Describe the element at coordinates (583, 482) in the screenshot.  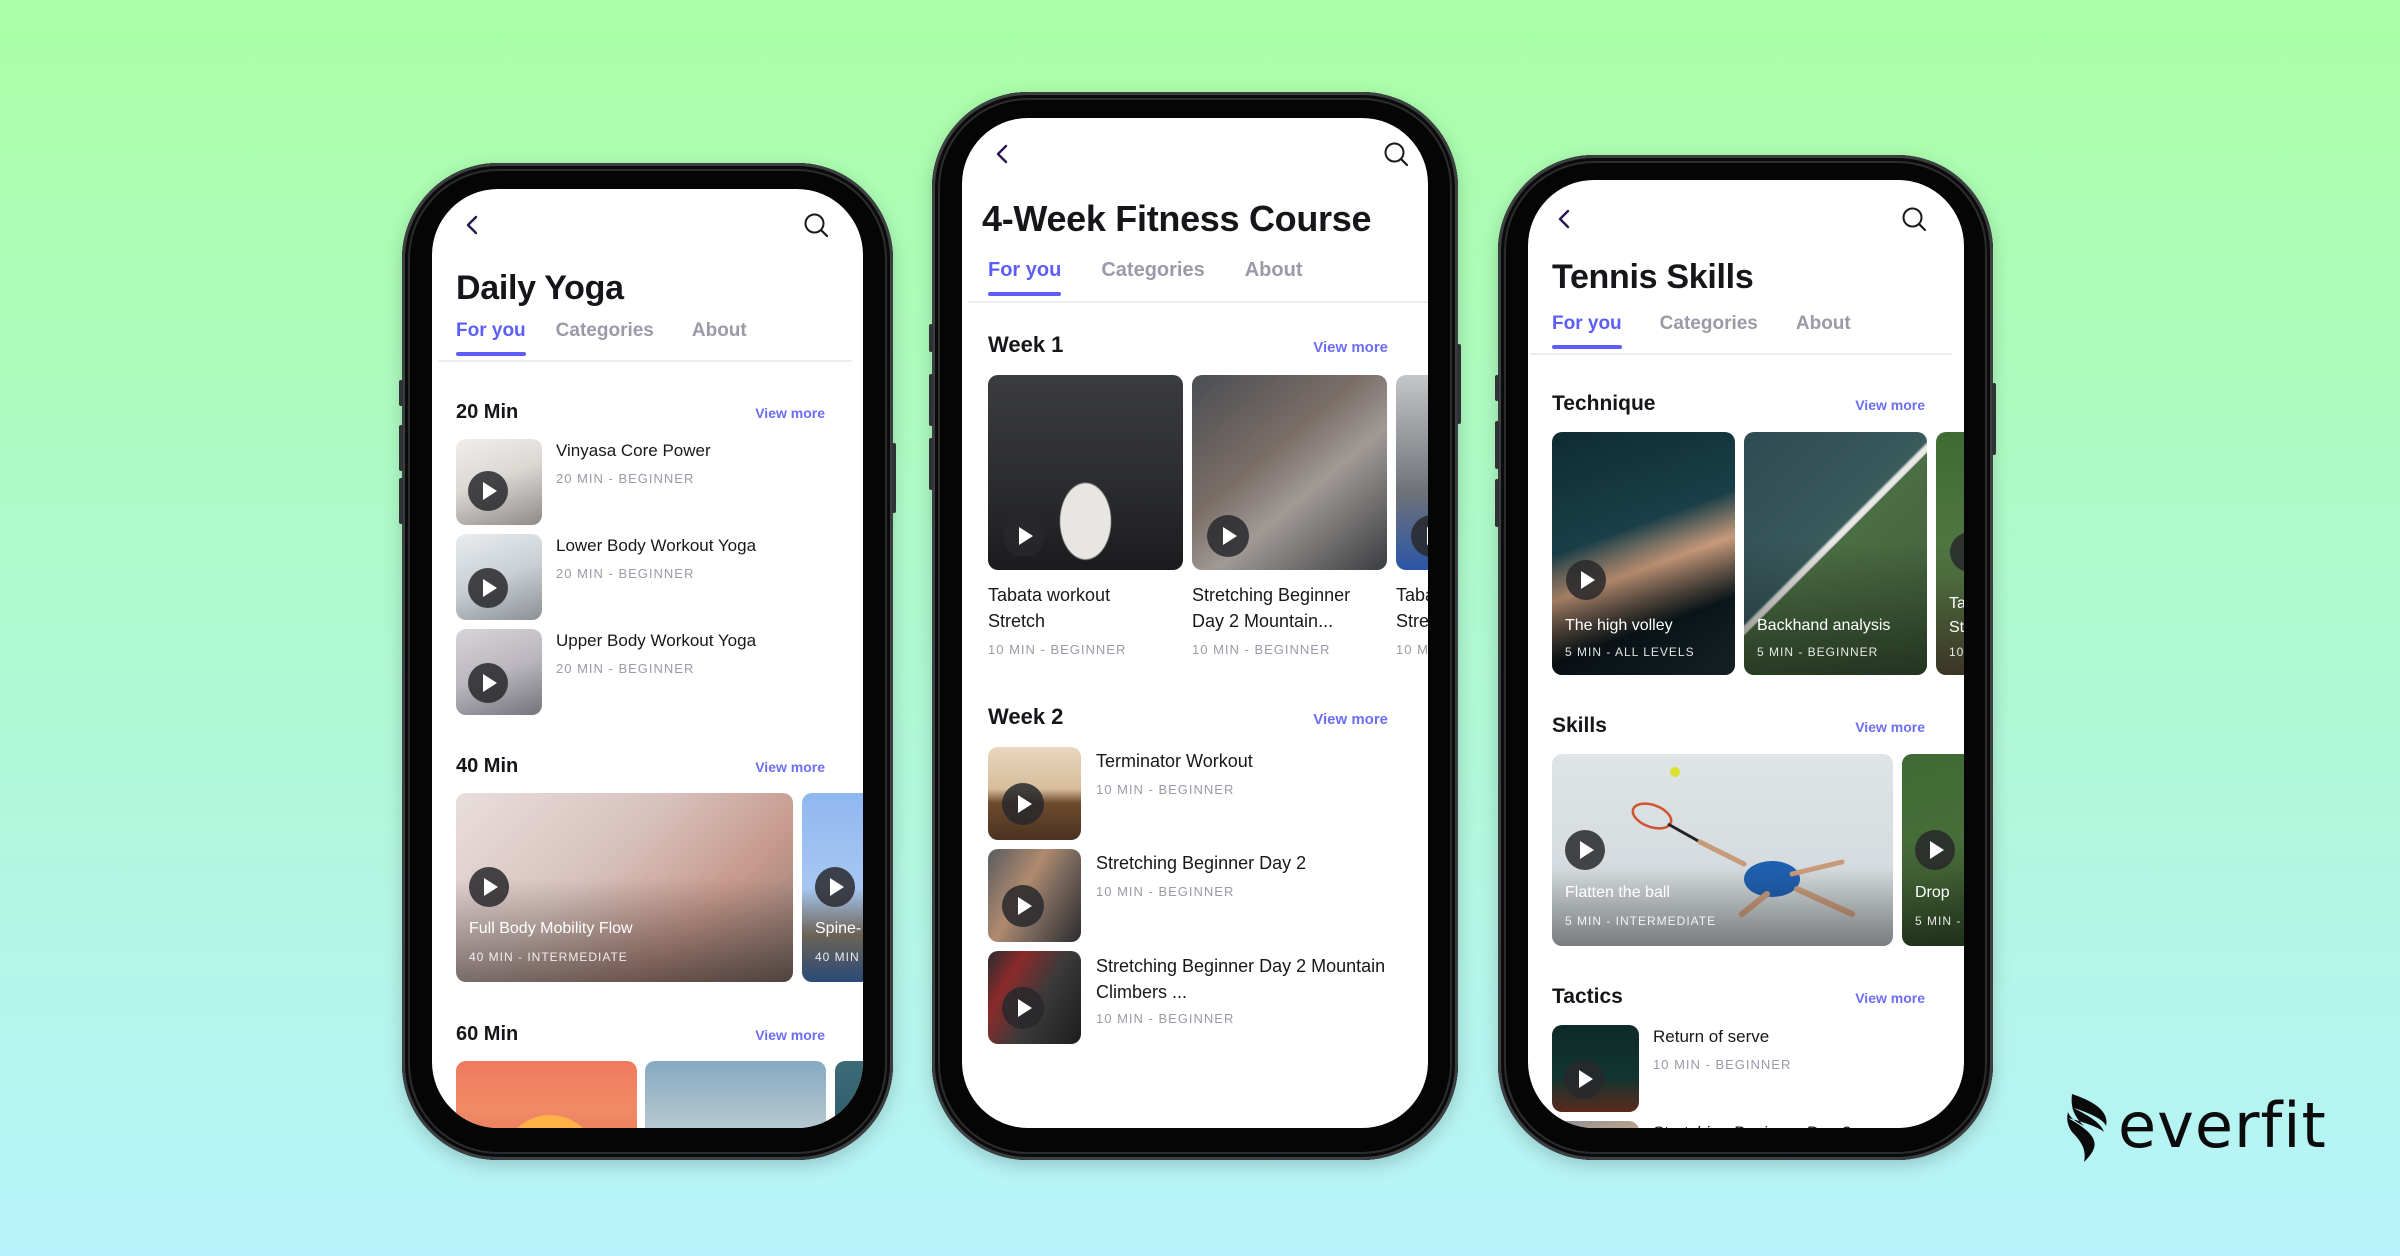
I see `list-item: Vinyasa Core Power 20 MIN - BEGINNER` at that location.